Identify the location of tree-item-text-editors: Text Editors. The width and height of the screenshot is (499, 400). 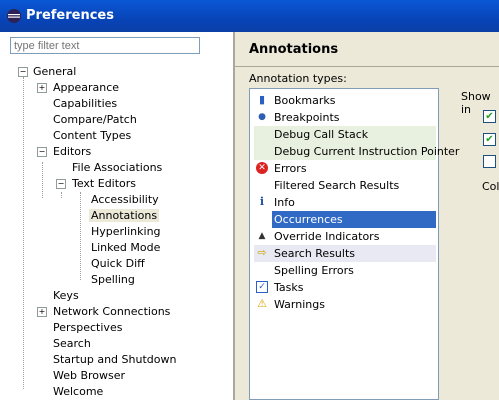
(104, 184).